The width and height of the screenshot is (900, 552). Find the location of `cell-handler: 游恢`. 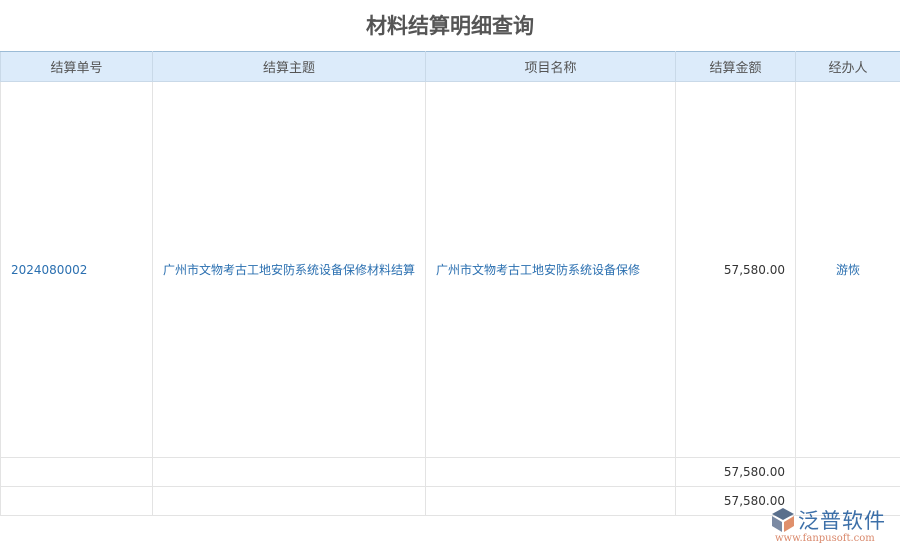

cell-handler: 游恢 is located at coordinates (847, 269).